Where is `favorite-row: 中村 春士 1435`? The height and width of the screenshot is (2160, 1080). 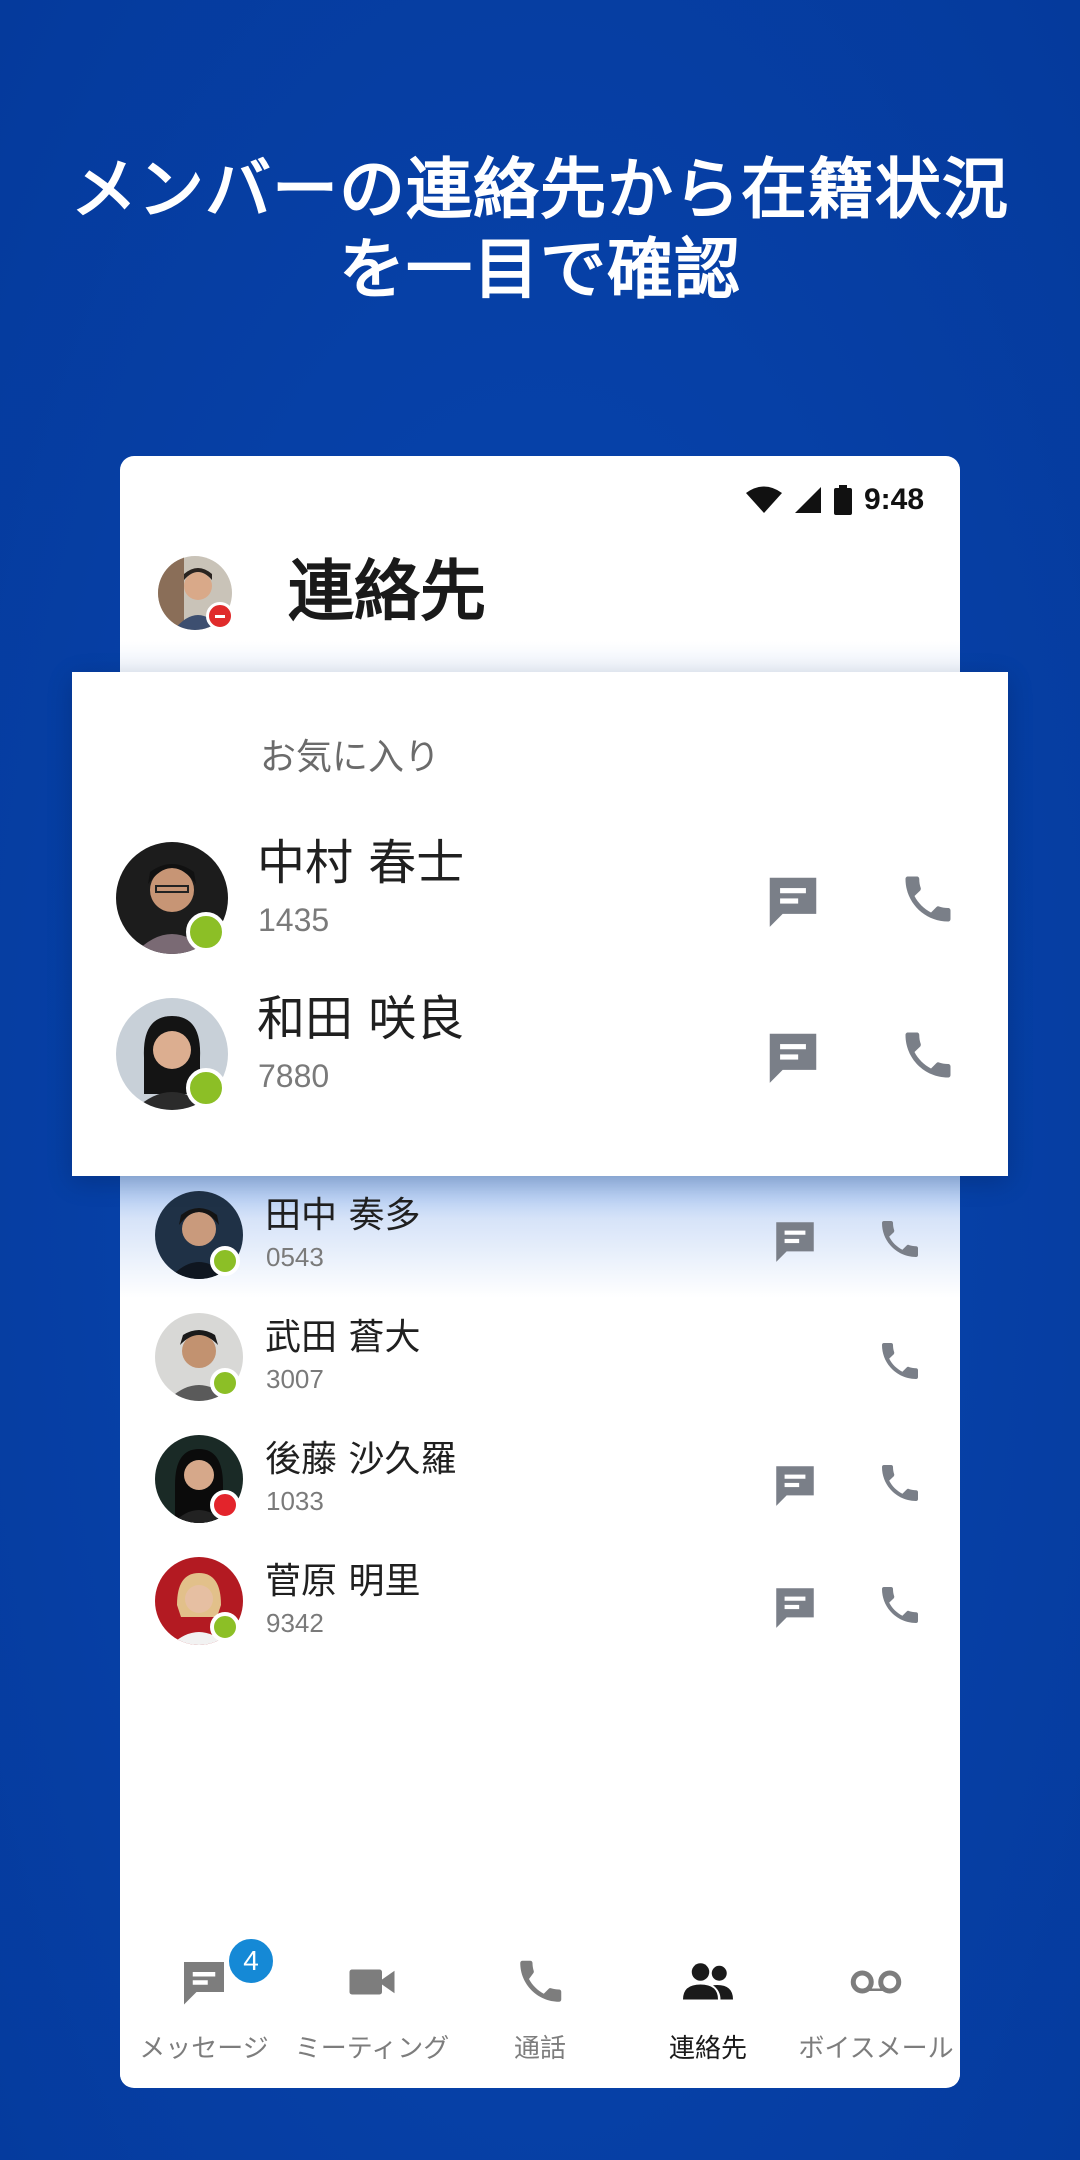
favorite-row: 中村 春士 1435 is located at coordinates (540, 902).